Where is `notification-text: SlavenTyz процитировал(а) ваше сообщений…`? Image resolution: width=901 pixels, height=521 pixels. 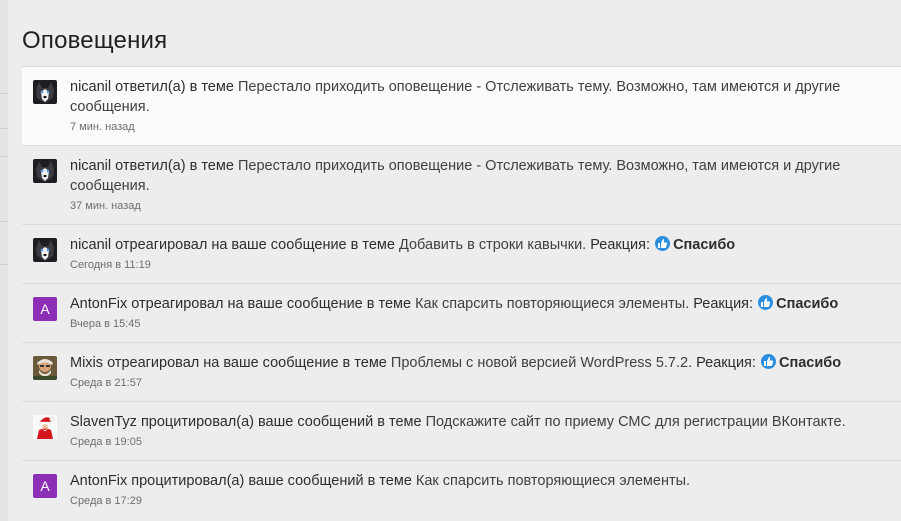 notification-text: SlavenTyz процитировал(а) ваше сообщений… is located at coordinates (460, 422).